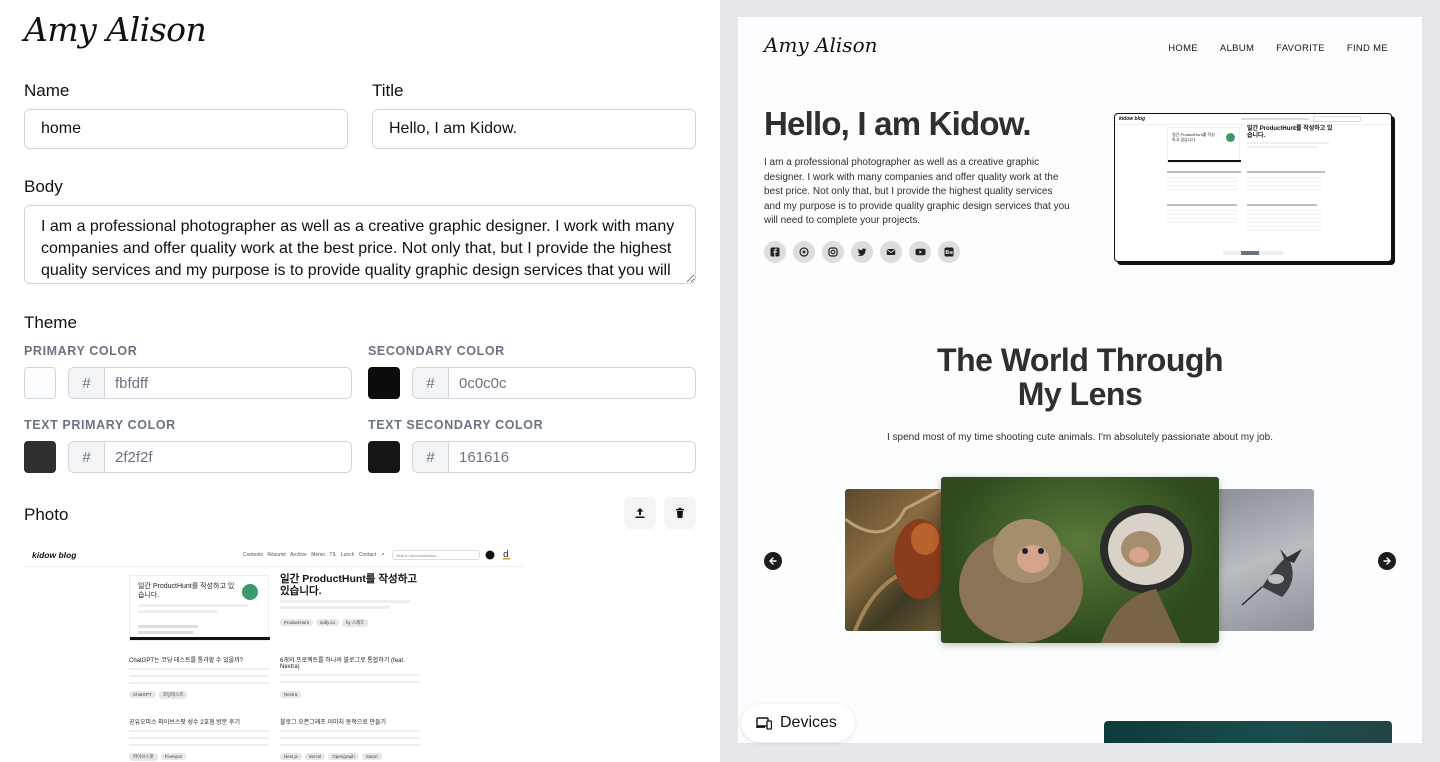 The image size is (1440, 762). I want to click on devices-button: Devices, so click(798, 723).